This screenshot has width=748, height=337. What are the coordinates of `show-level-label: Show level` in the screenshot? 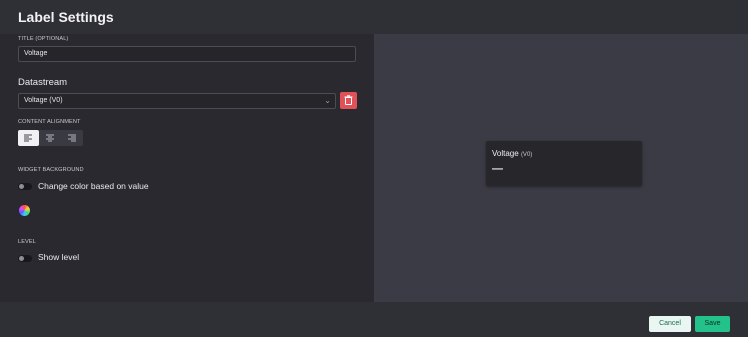 It's located at (59, 257).